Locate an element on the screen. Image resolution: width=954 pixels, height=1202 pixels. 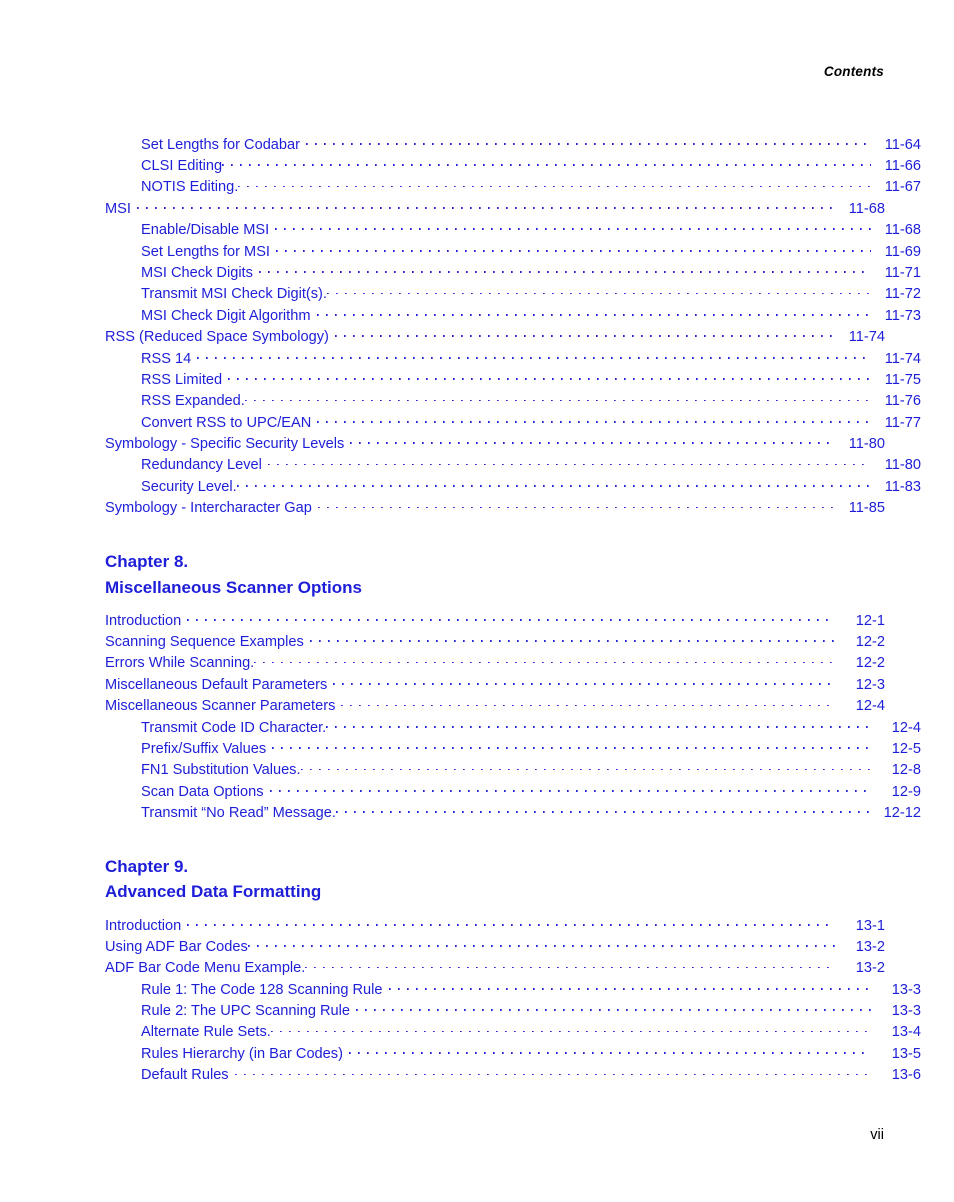
toc-entry: Miscellaneous Scanner Parameters 12-4 is located at coordinates (495, 706).